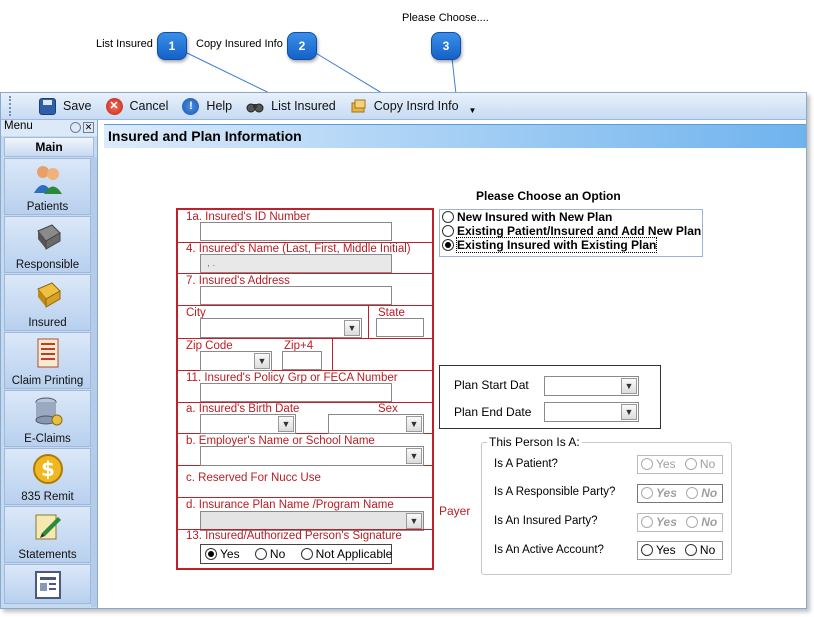  Describe the element at coordinates (302, 360) in the screenshot. I see `zip4-input` at that location.